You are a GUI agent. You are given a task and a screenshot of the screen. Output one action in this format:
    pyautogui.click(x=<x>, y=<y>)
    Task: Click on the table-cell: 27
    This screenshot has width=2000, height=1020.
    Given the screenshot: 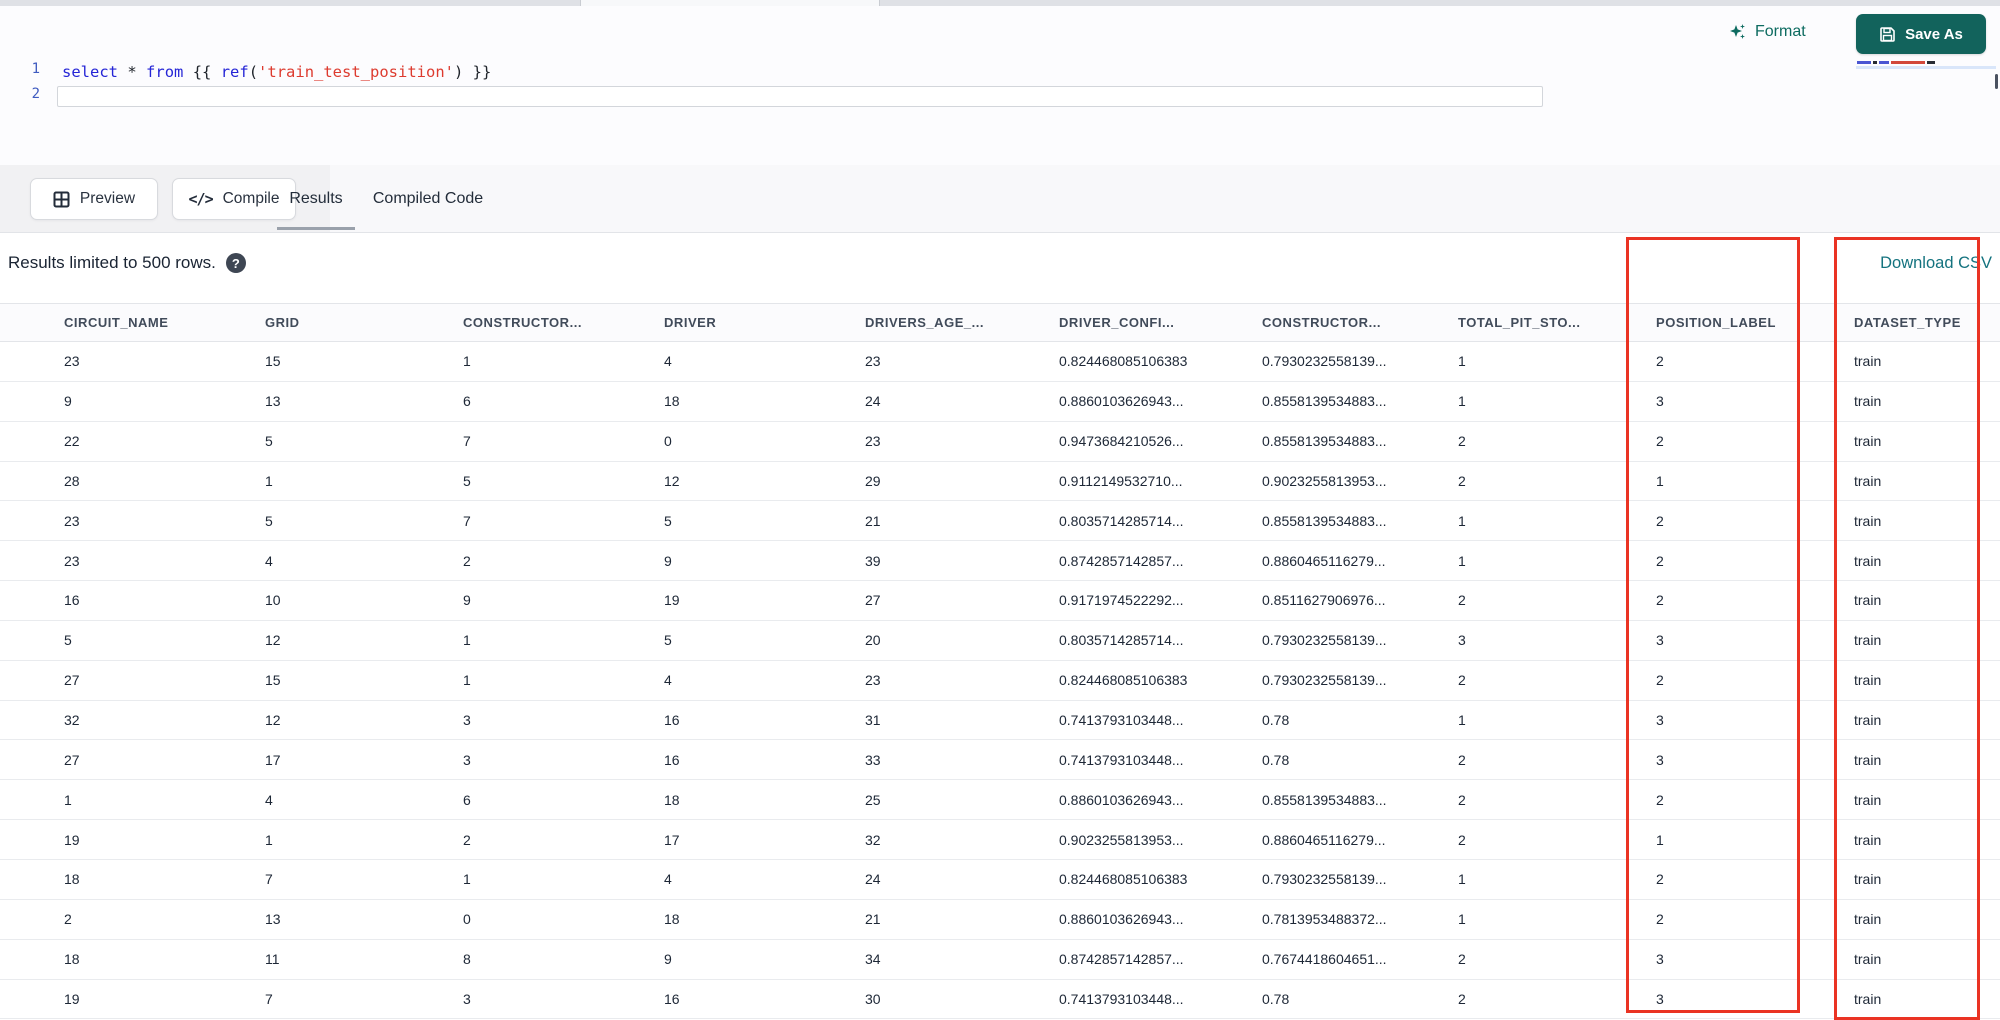 What is the action you would take?
    pyautogui.click(x=72, y=680)
    